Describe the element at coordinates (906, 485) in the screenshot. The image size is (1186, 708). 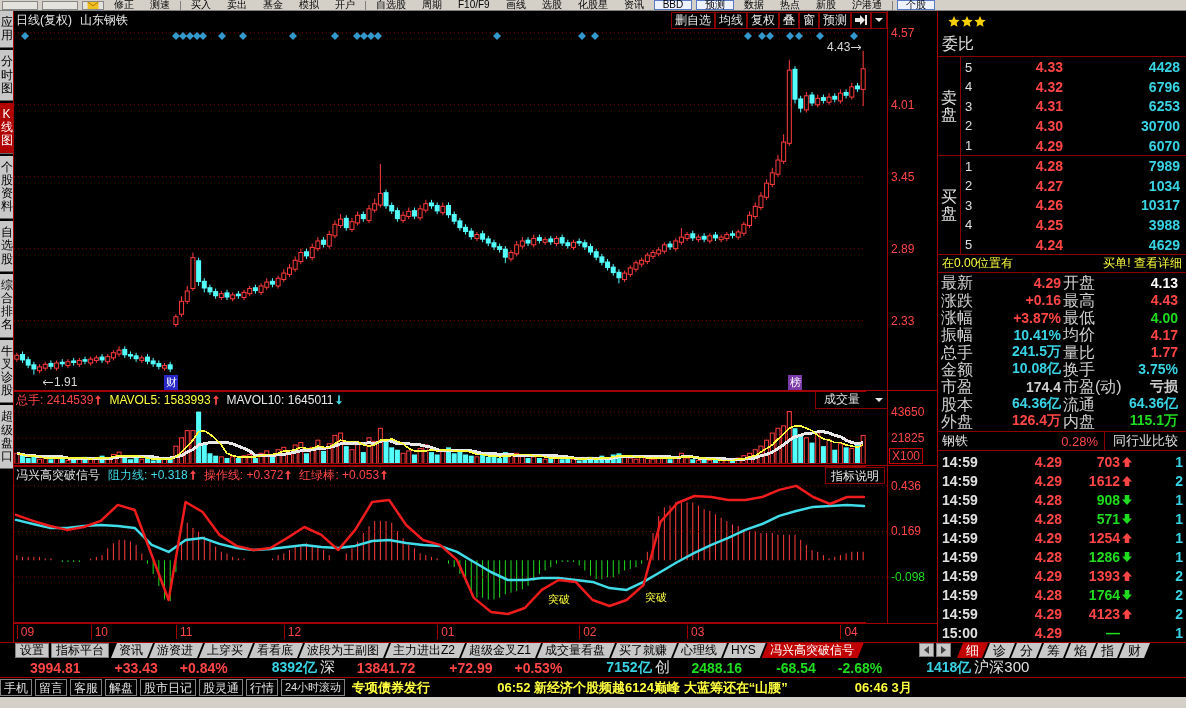
I see `indicator-tick-label: 0.436` at that location.